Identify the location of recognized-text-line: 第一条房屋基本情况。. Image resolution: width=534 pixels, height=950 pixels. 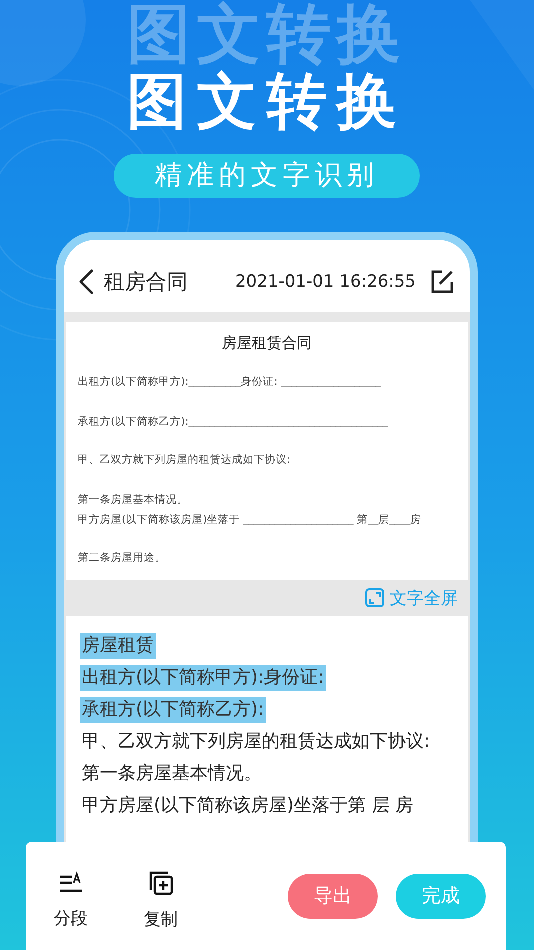
(172, 774).